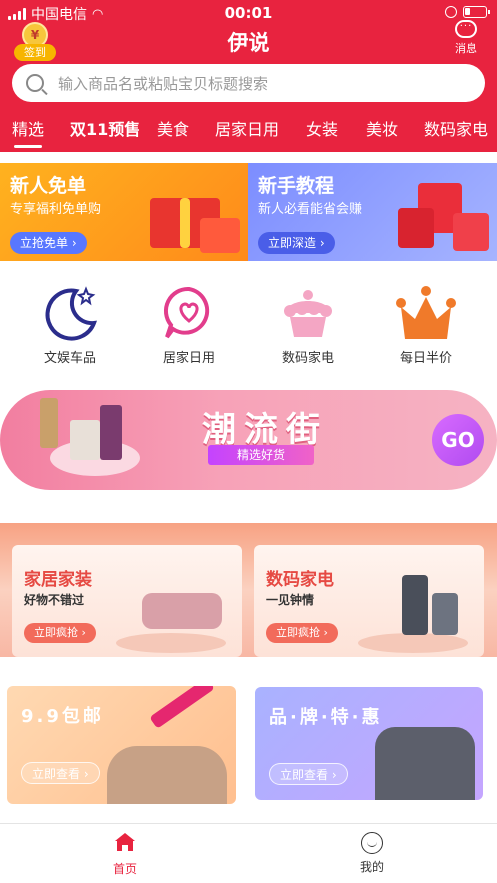  I want to click on battery-icon, so click(476, 12).